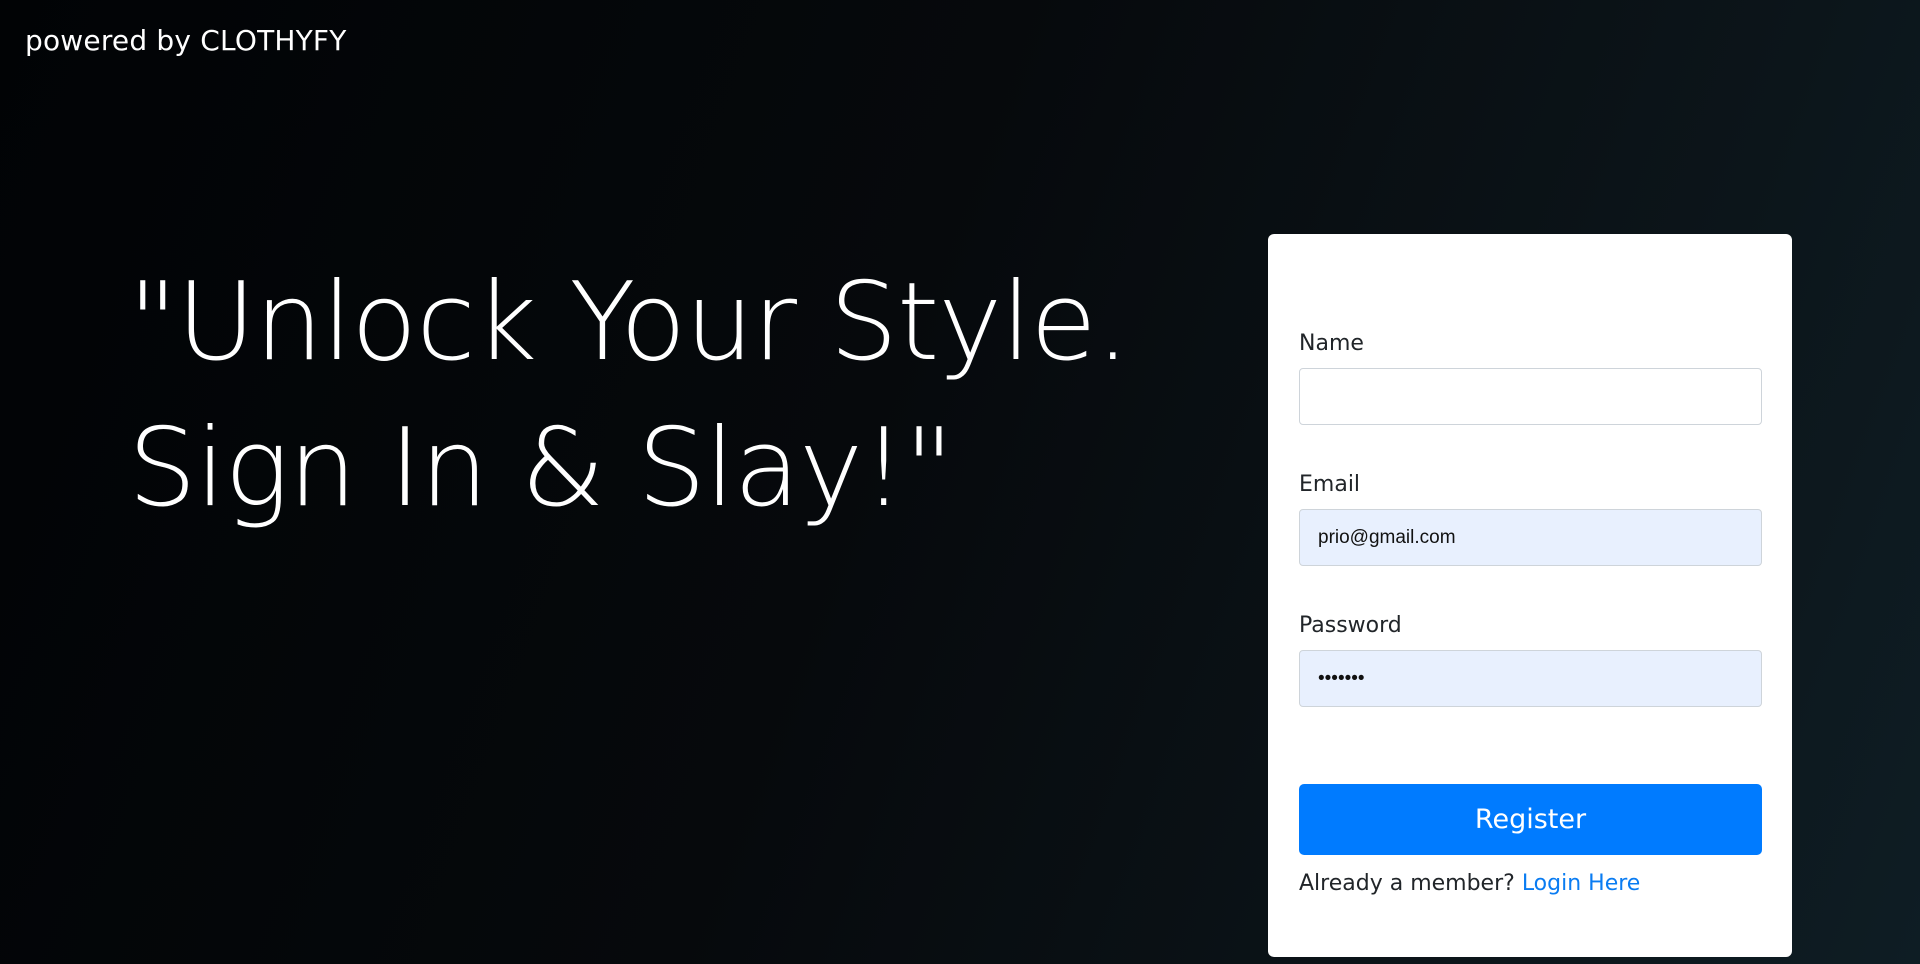  What do you see at coordinates (1530, 537) in the screenshot?
I see `email-input` at bounding box center [1530, 537].